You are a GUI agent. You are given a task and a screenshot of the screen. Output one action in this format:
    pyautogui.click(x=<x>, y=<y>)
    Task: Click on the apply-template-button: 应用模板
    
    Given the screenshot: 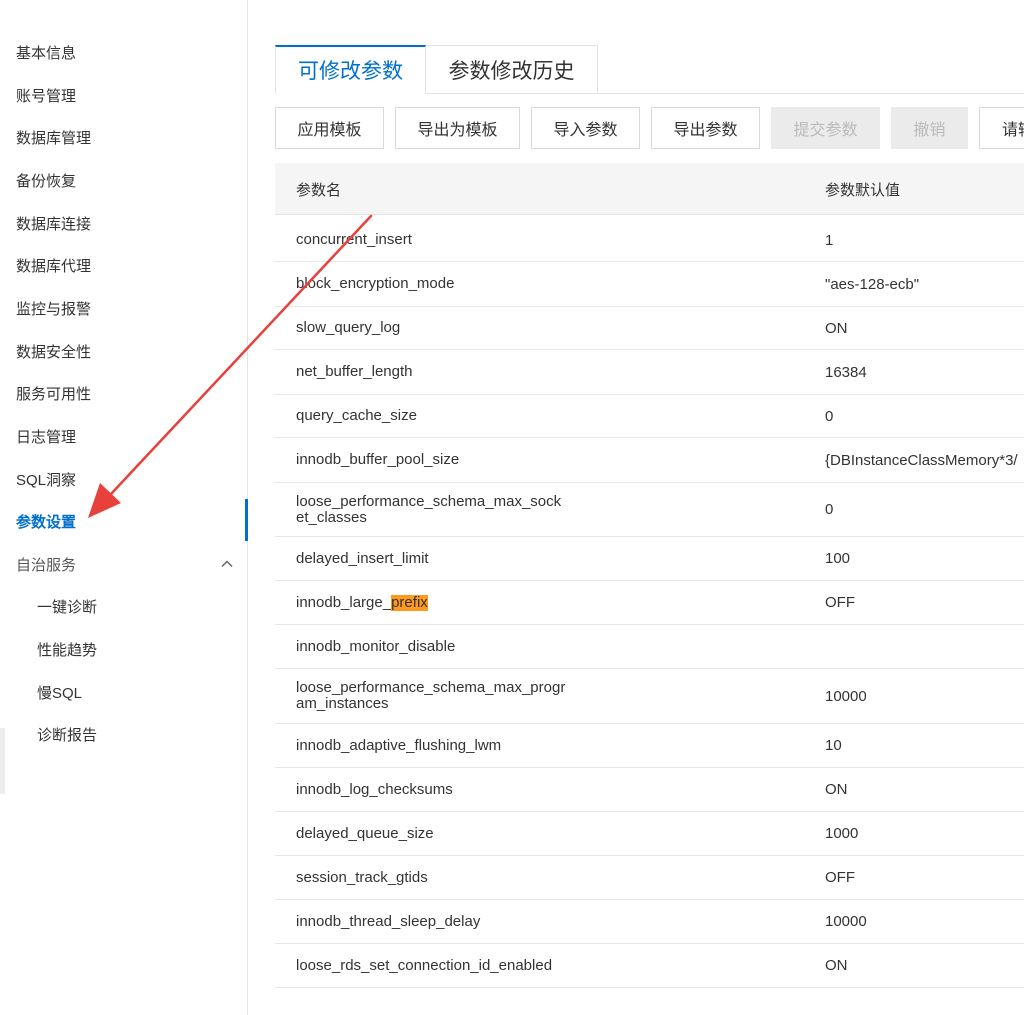 What is the action you would take?
    pyautogui.click(x=329, y=128)
    